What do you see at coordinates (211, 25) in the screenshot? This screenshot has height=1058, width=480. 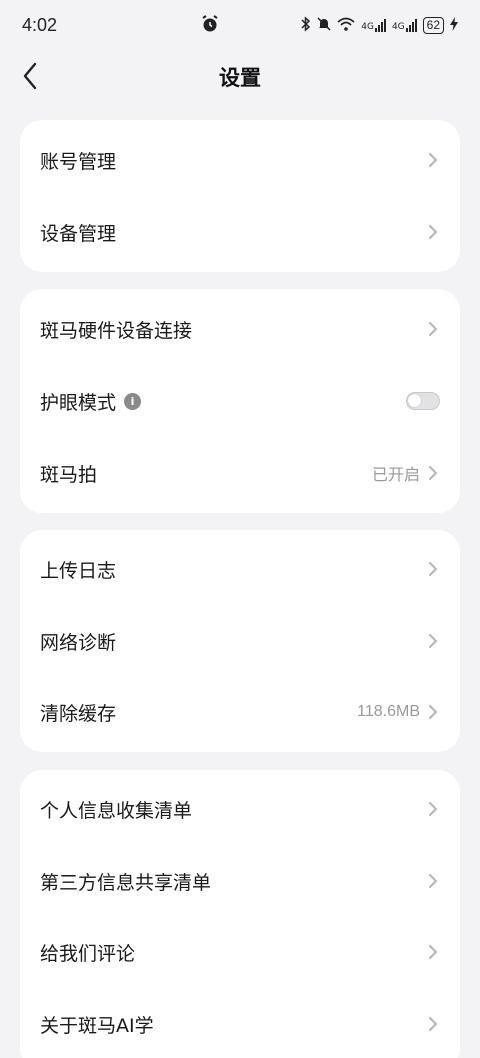 I see `alarm-clock-icon` at bounding box center [211, 25].